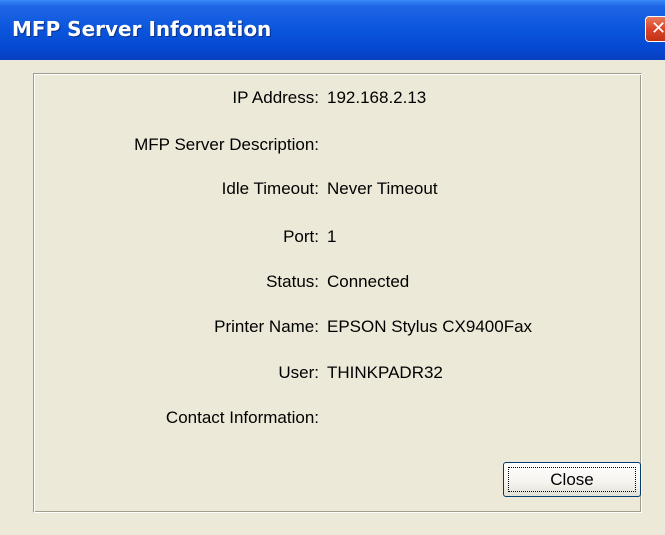 Image resolution: width=665 pixels, height=535 pixels. I want to click on ip-address-value: 192.168.2.13, so click(377, 97).